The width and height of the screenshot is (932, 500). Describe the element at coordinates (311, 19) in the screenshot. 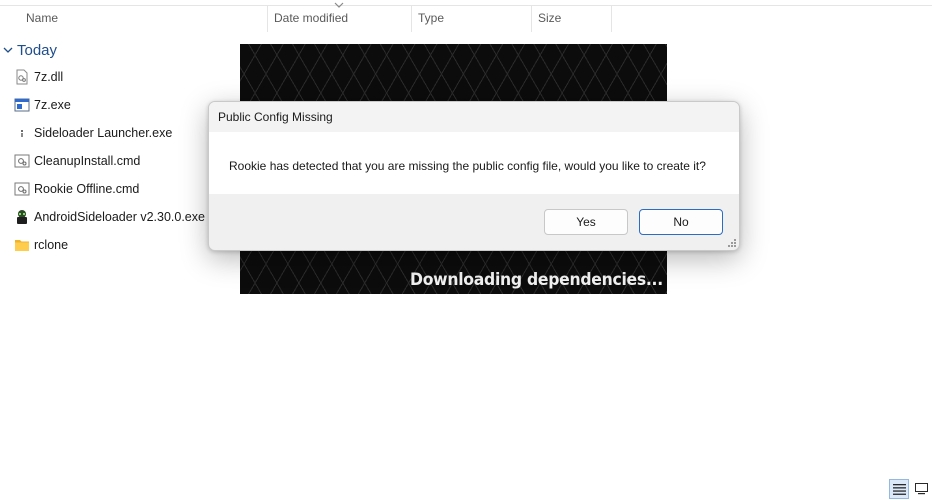

I see `column-date-modified: Date modified` at that location.